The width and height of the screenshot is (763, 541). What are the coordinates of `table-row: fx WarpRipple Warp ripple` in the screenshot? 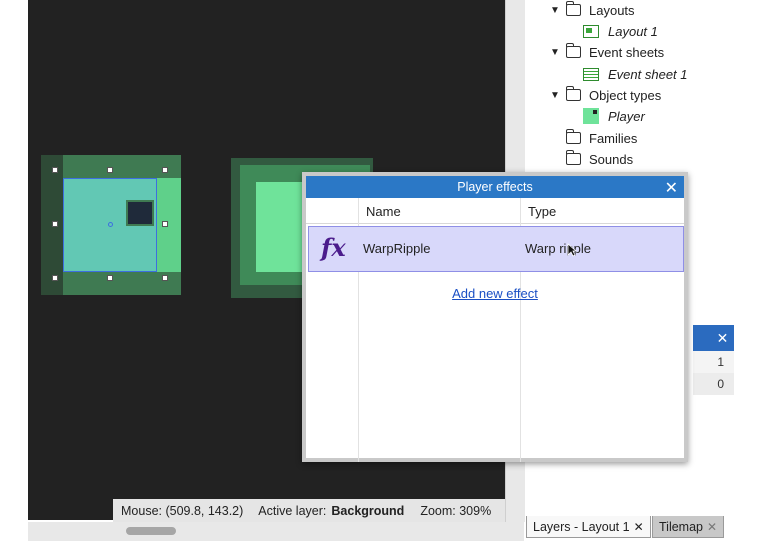 It's located at (496, 249).